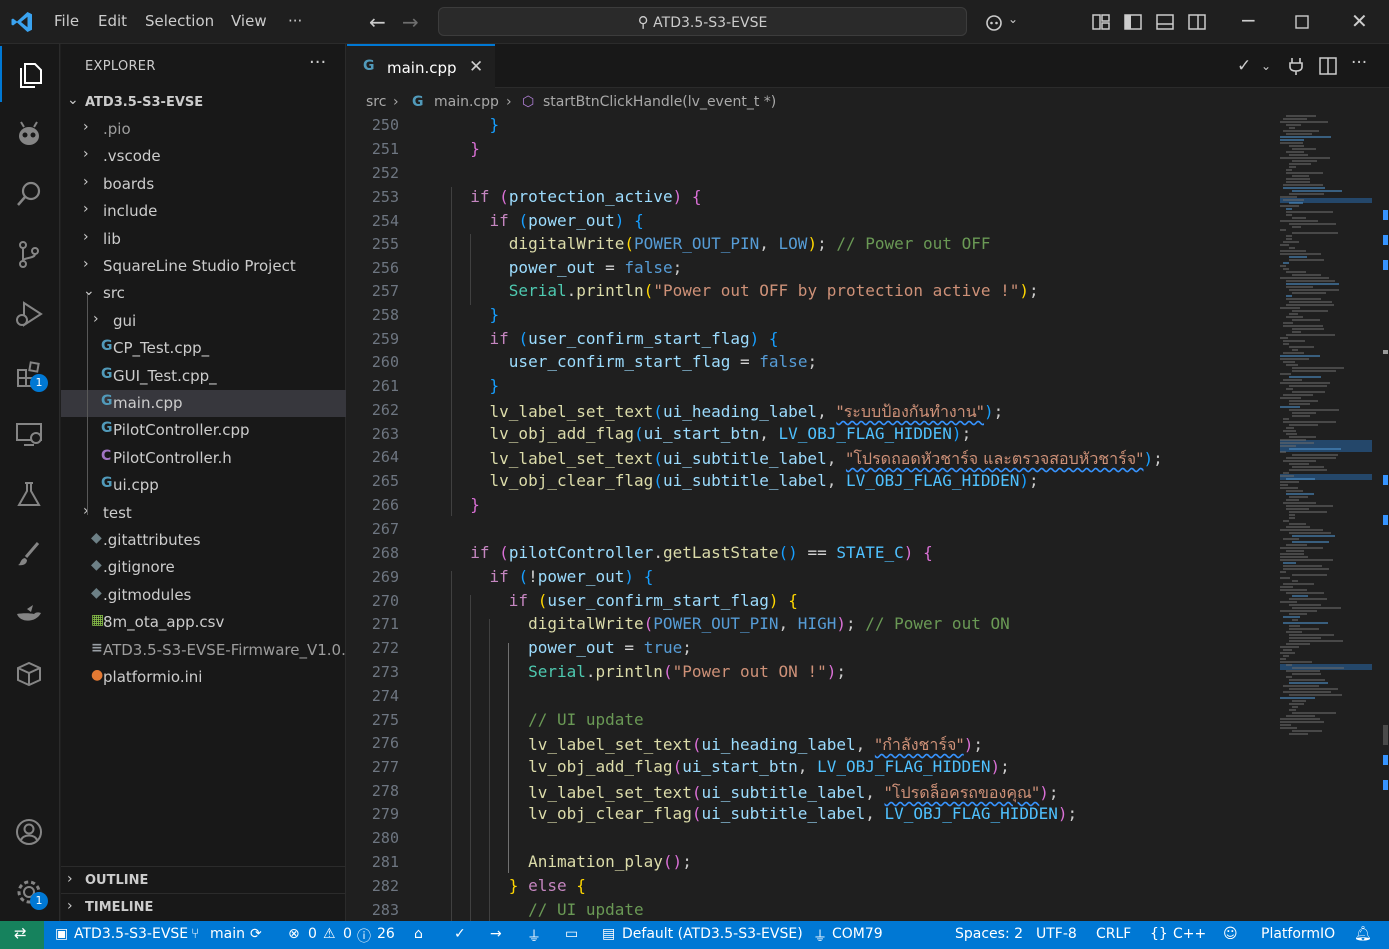  Describe the element at coordinates (30, 892) in the screenshot. I see `manage-activity: 1` at that location.